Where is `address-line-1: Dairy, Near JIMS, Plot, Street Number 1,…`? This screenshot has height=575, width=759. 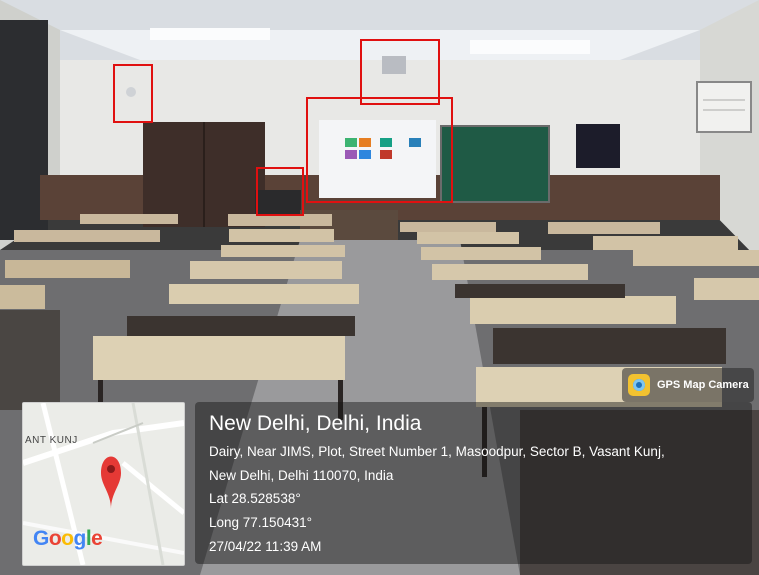
address-line-1: Dairy, Near JIMS, Plot, Street Number 1,… is located at coordinates (437, 451).